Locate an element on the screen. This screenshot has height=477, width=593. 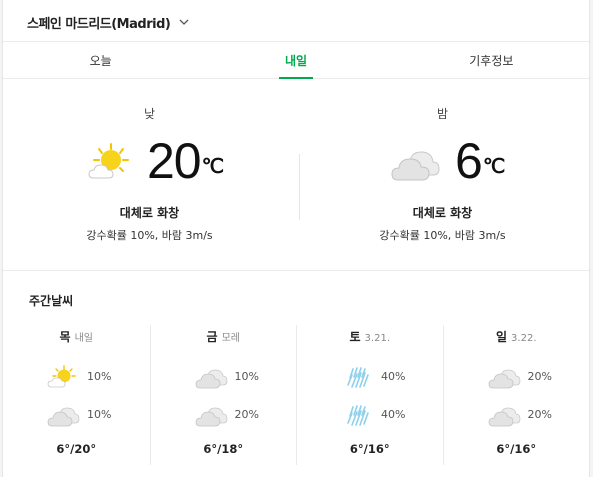
day-name: 금 is located at coordinates (212, 337).